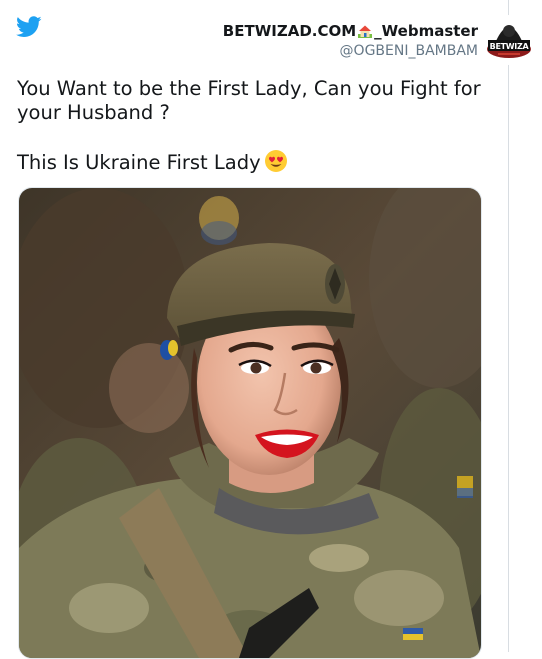  I want to click on house-emoji-icon, so click(365, 31).